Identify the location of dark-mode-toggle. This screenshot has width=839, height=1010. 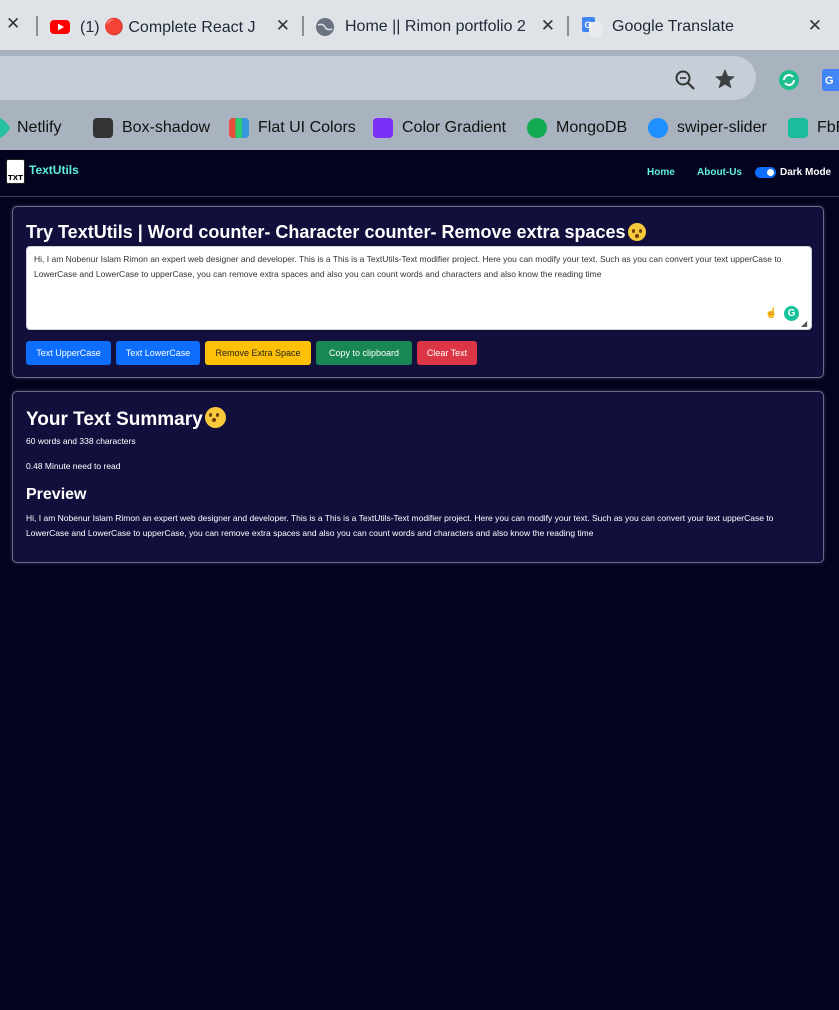
(765, 172).